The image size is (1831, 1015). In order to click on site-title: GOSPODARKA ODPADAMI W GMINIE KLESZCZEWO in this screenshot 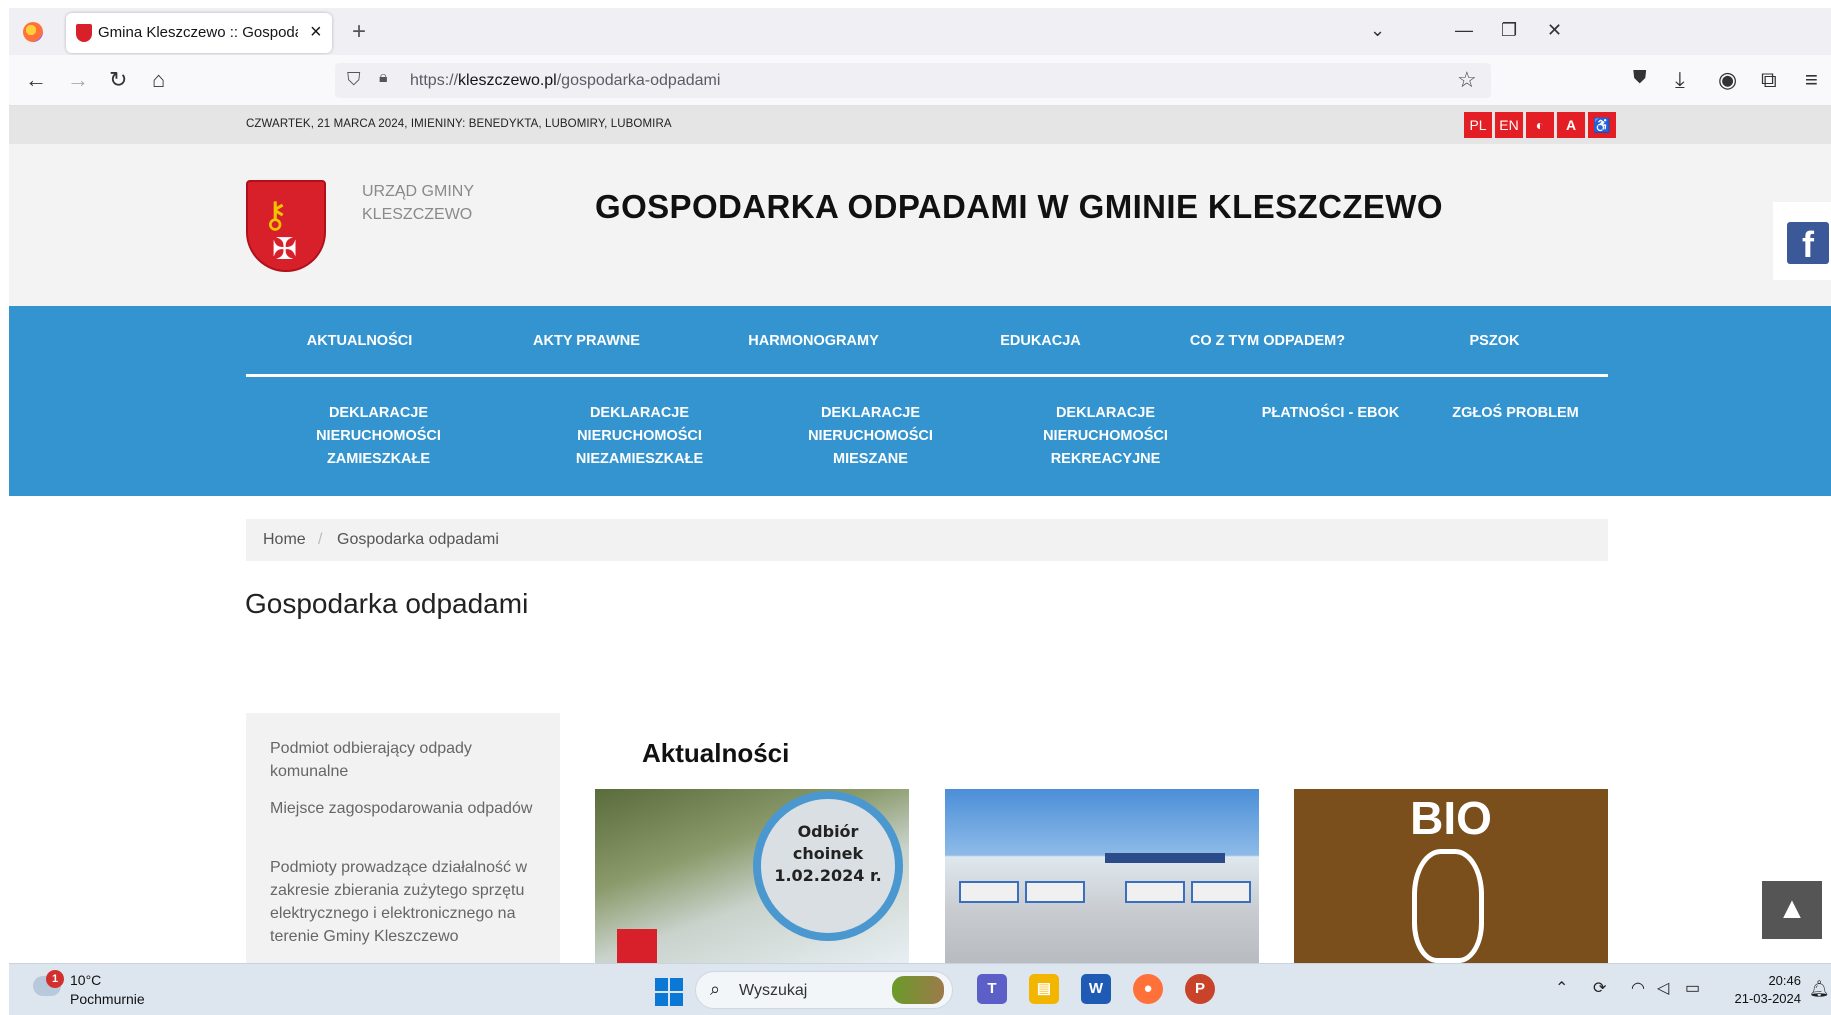, I will do `click(1019, 206)`.